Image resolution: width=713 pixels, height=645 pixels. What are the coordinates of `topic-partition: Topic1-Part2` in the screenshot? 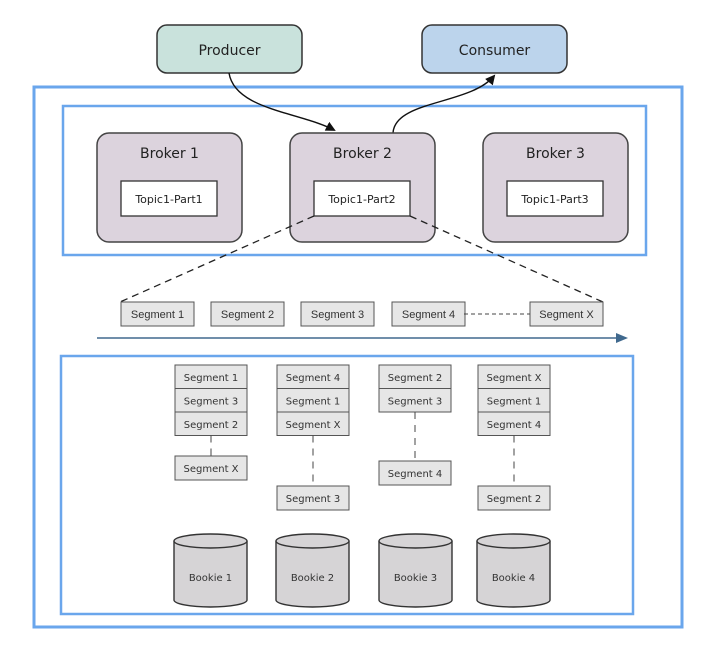 It's located at (362, 198).